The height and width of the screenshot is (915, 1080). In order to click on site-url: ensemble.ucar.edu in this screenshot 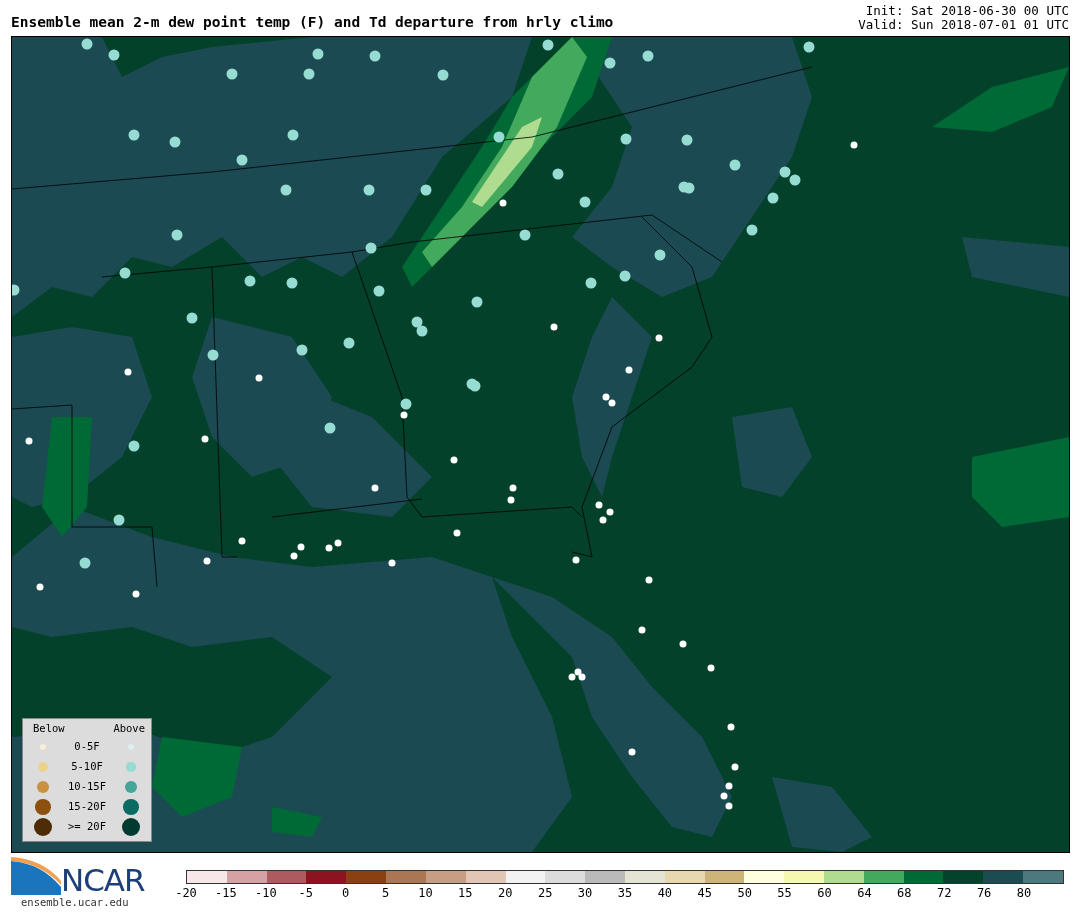, I will do `click(75, 902)`.